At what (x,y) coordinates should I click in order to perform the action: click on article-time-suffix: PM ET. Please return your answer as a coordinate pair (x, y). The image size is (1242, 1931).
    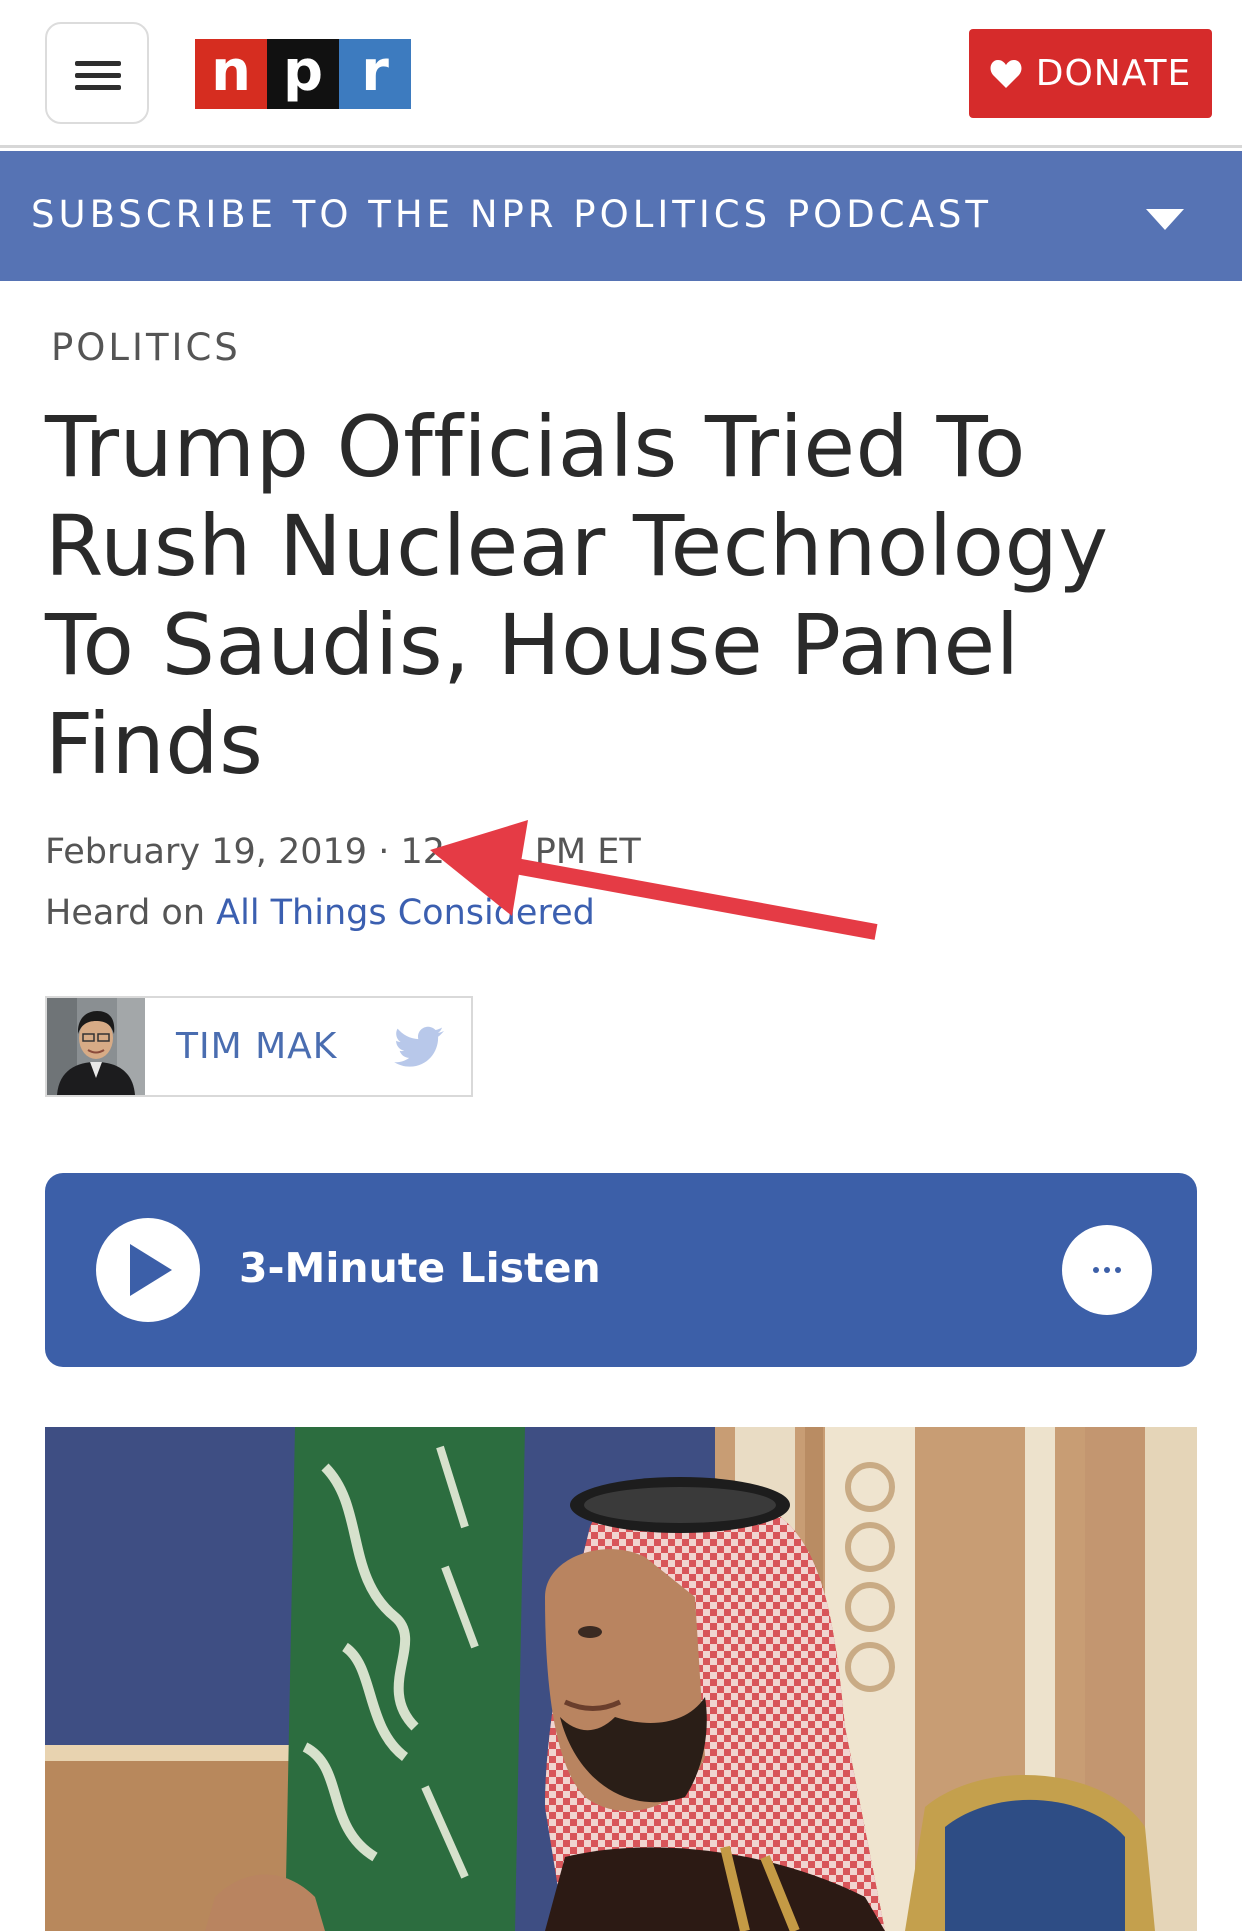
    Looking at the image, I should click on (587, 852).